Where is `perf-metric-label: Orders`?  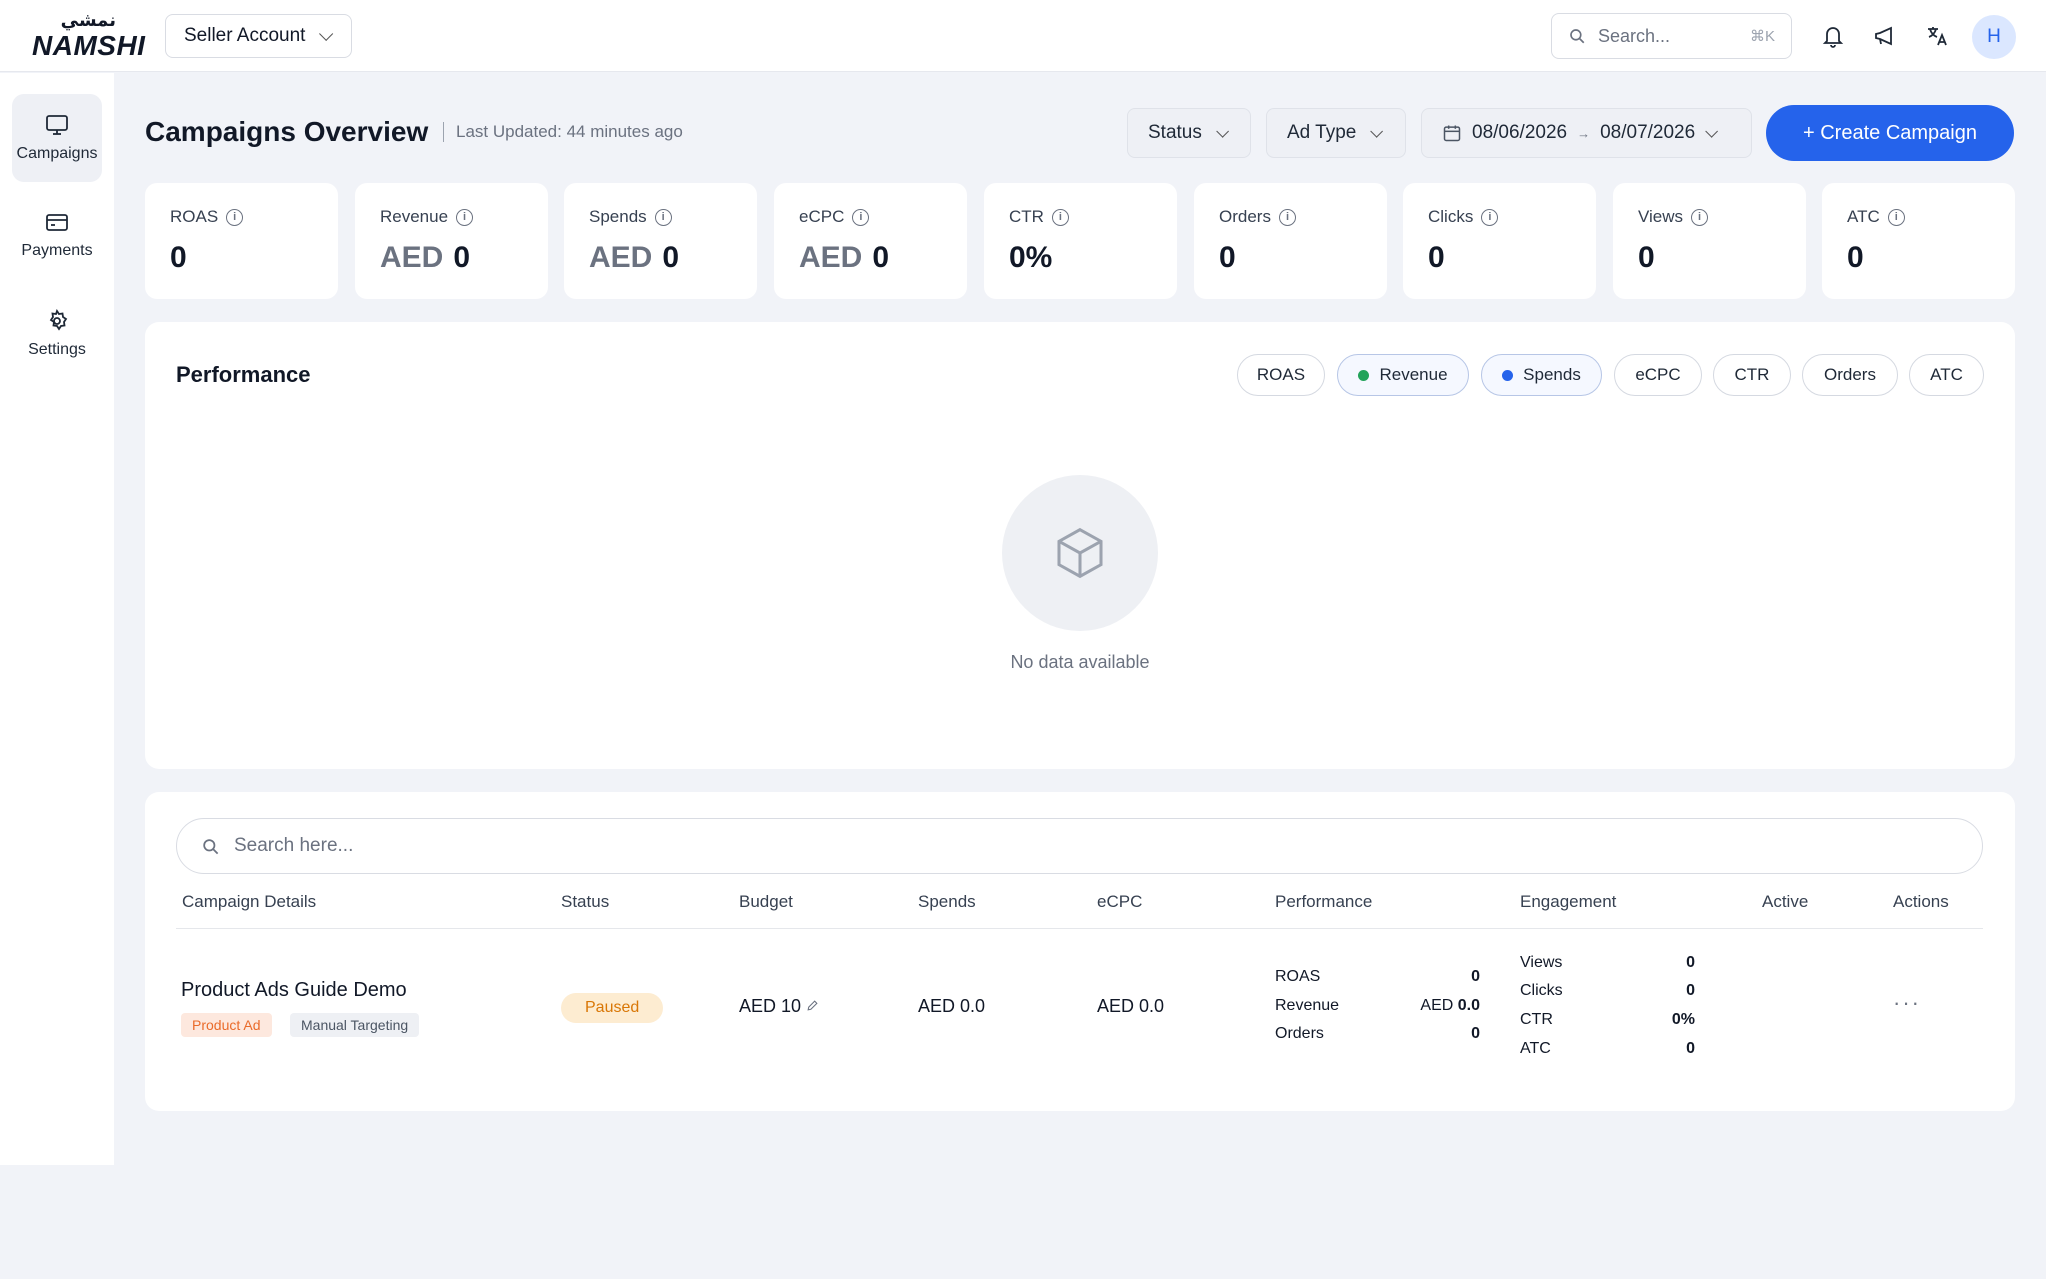
perf-metric-label: Orders is located at coordinates (1299, 1033).